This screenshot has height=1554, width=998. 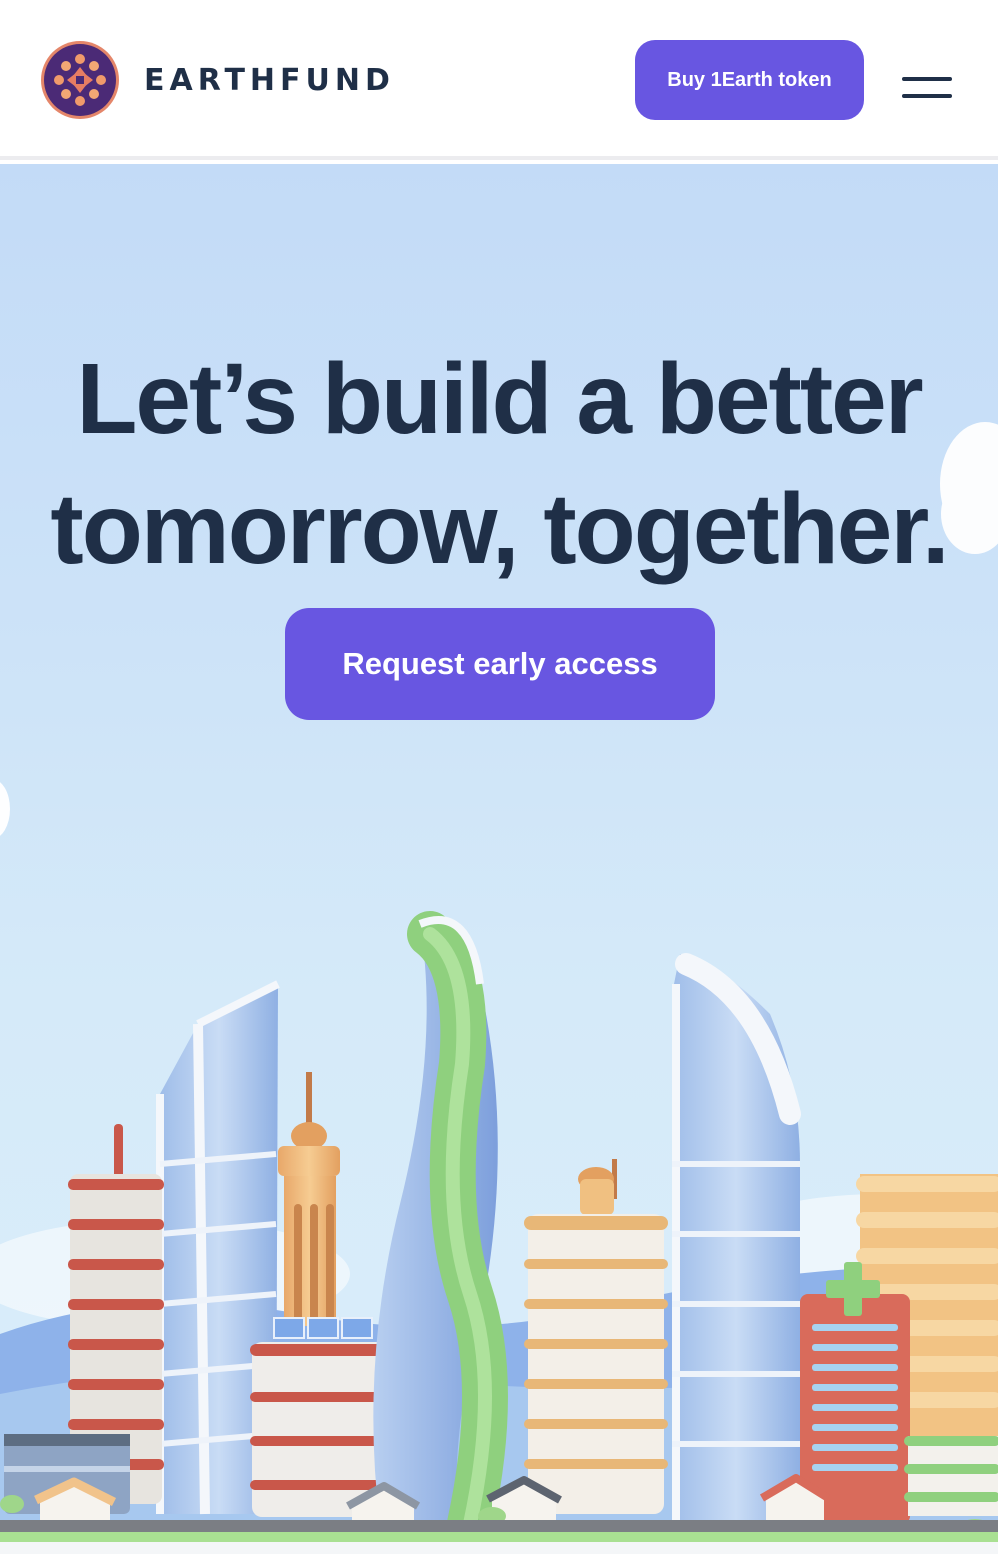 I want to click on buy-token-button: Buy 1Earth token, so click(x=749, y=80).